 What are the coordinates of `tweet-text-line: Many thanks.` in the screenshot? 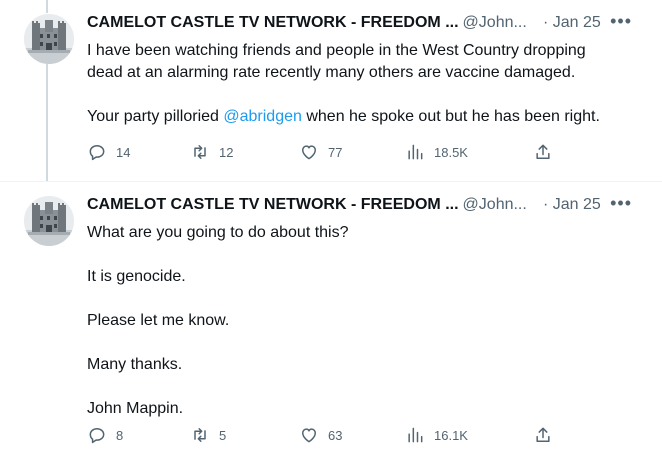 It's located at (135, 364).